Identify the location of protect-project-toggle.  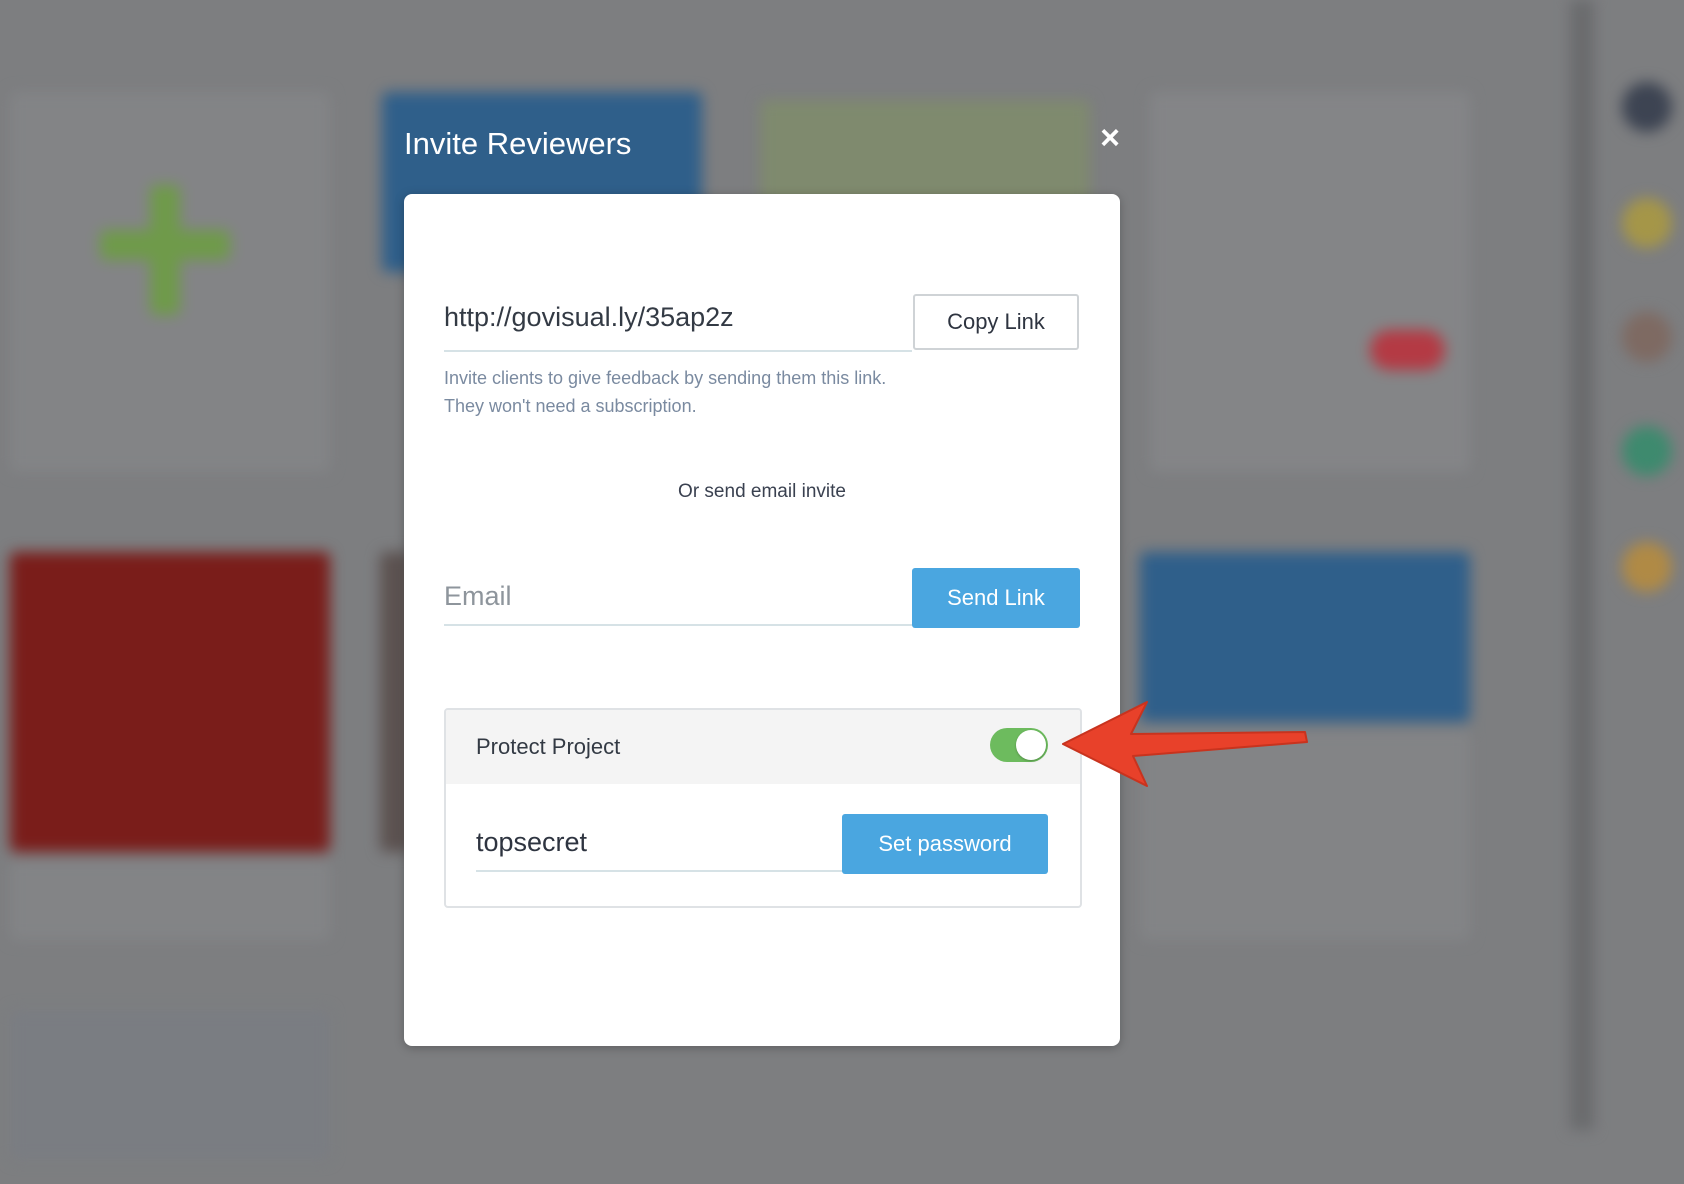
(1019, 745).